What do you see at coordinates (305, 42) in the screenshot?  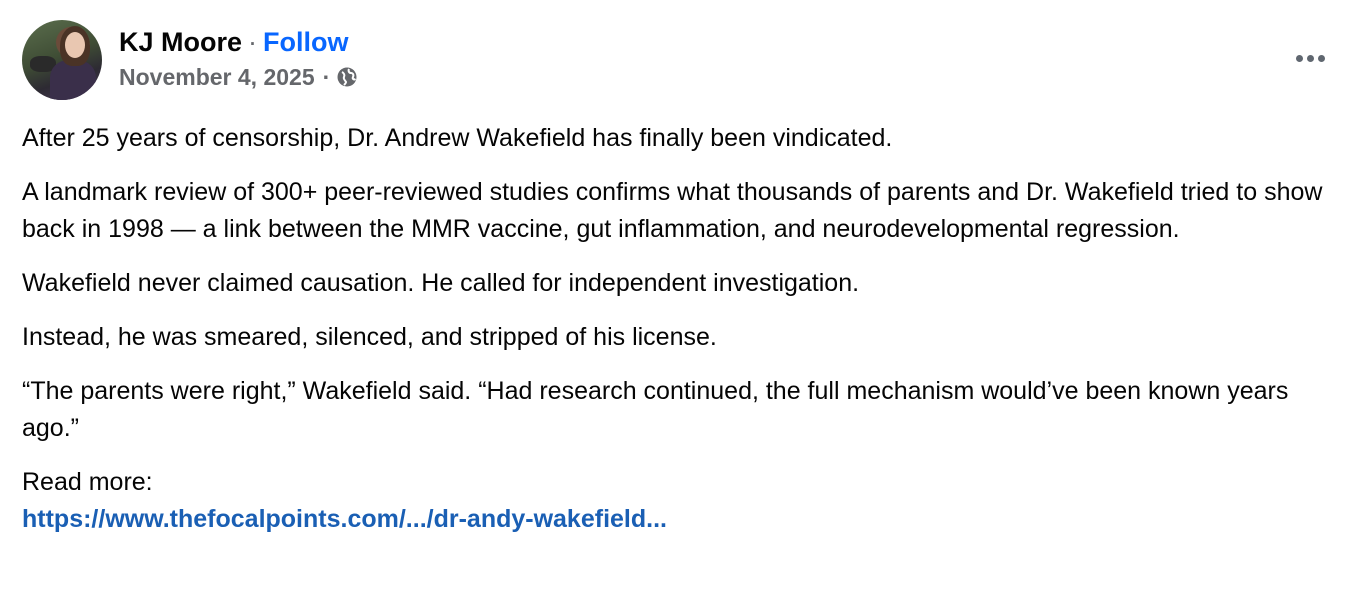 I see `follow-button: Follow` at bounding box center [305, 42].